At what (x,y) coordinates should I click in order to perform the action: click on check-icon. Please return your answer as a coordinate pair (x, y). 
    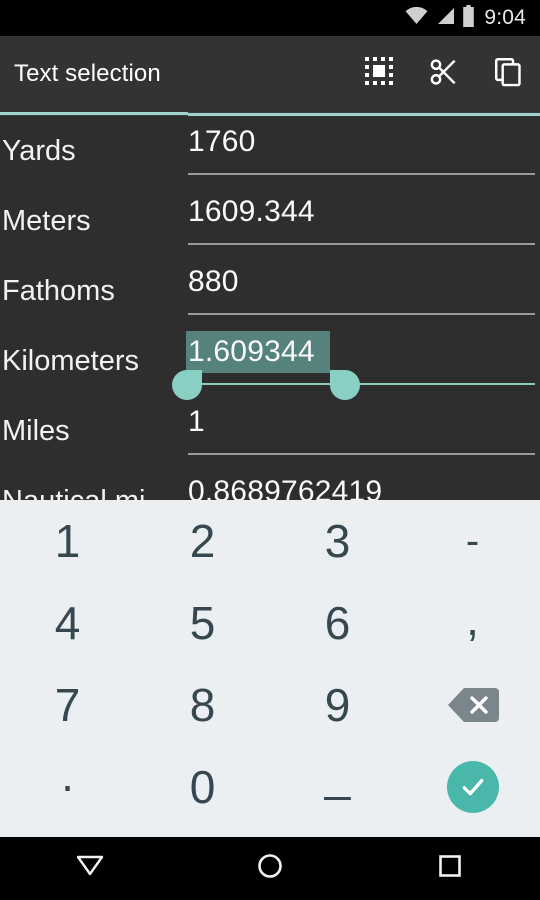
    Looking at the image, I should click on (472, 787).